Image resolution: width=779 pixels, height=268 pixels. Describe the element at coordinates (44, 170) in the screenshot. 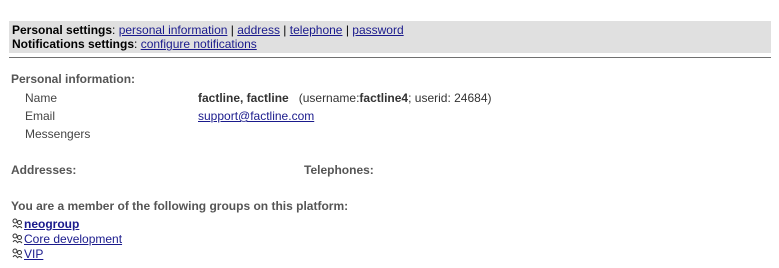

I see `addresses-heading: Addresses:` at that location.